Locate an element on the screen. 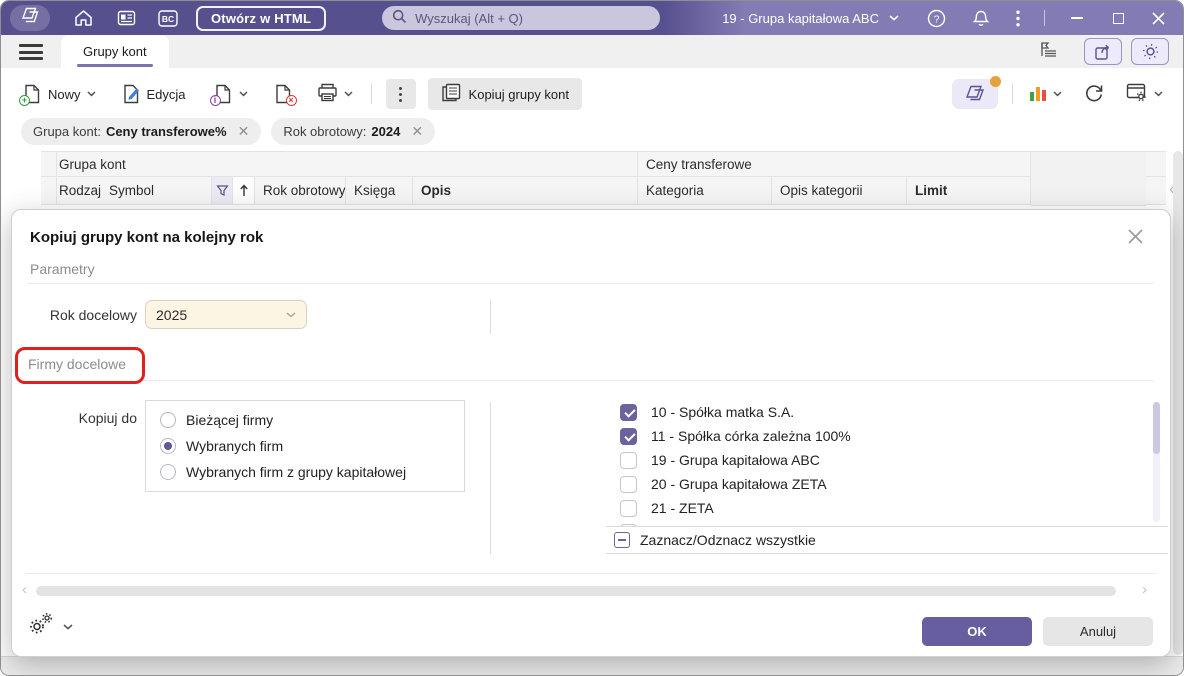 The height and width of the screenshot is (676, 1184). radio-label: Wybranych firm is located at coordinates (235, 446).